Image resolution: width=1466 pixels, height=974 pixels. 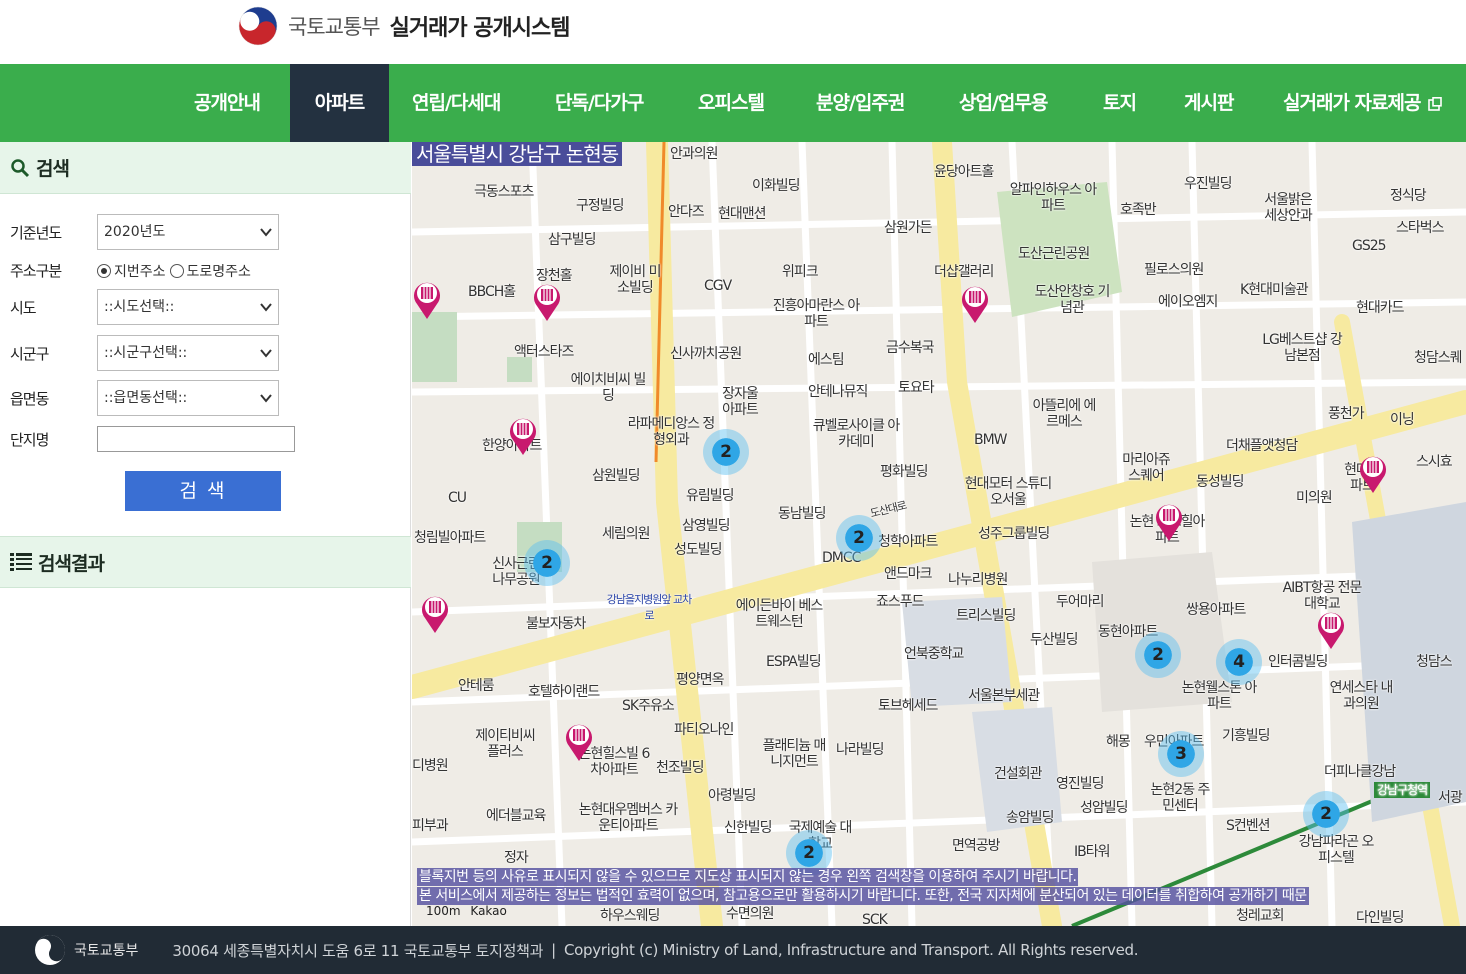 I want to click on map-poi: 더채플앳청담, so click(x=1262, y=446).